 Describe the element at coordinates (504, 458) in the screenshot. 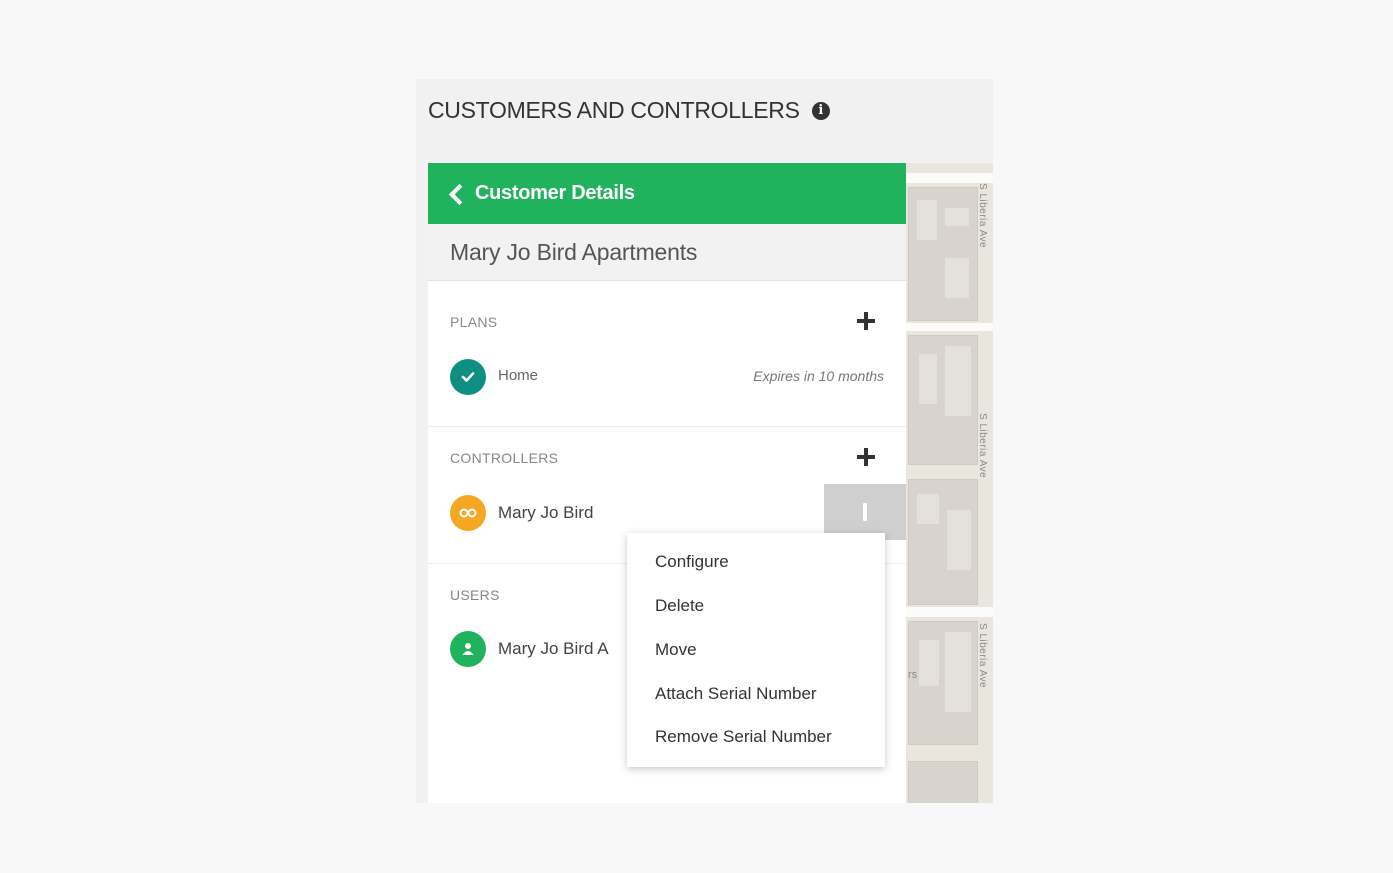

I see `controllers-label: CONTROLLERS` at that location.